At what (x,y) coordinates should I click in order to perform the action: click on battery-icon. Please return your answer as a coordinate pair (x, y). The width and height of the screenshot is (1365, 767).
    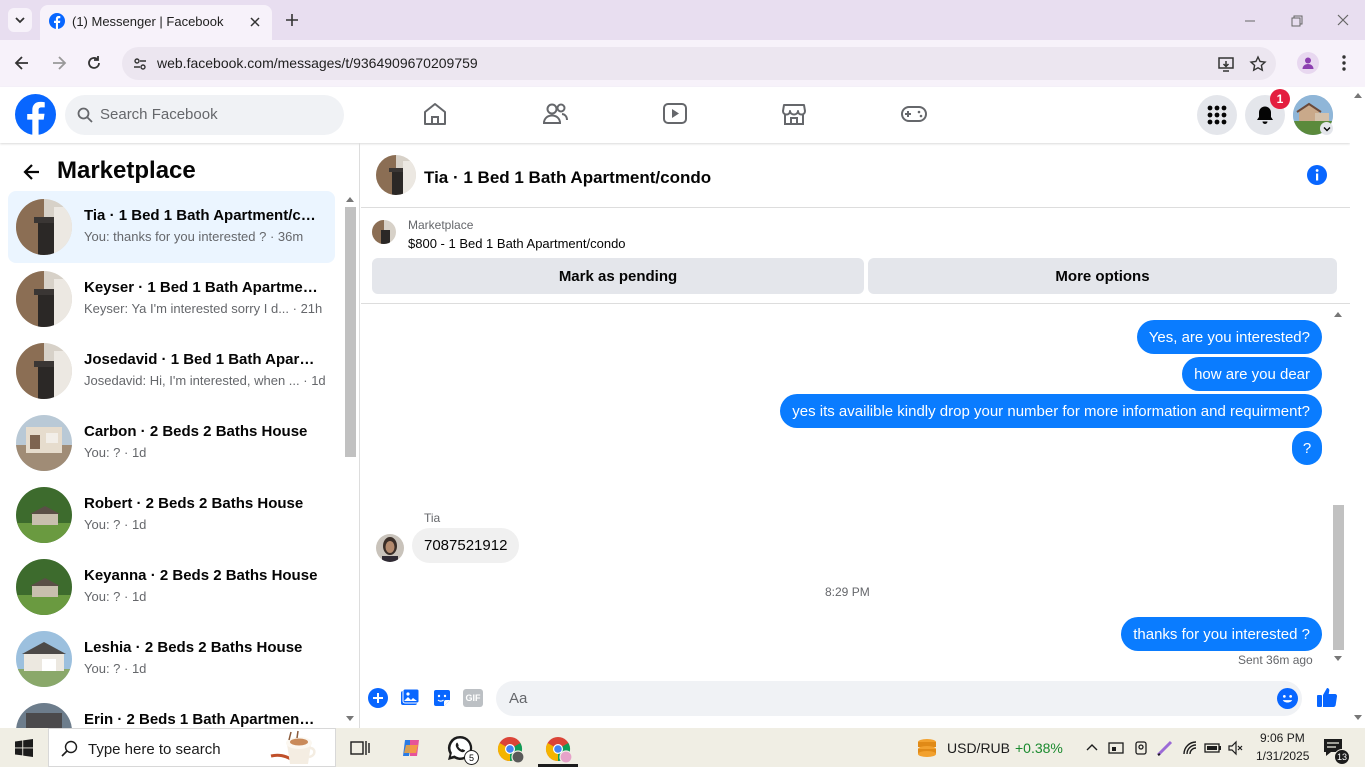
    Looking at the image, I should click on (1213, 748).